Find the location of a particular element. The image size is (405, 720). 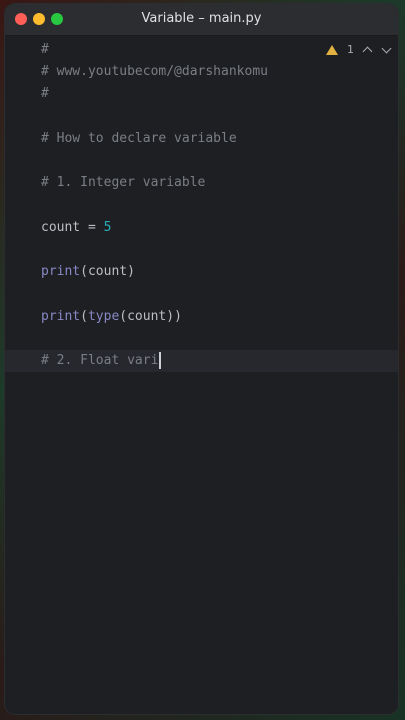

current-code-line: # 2. Float vari is located at coordinates (201, 361).